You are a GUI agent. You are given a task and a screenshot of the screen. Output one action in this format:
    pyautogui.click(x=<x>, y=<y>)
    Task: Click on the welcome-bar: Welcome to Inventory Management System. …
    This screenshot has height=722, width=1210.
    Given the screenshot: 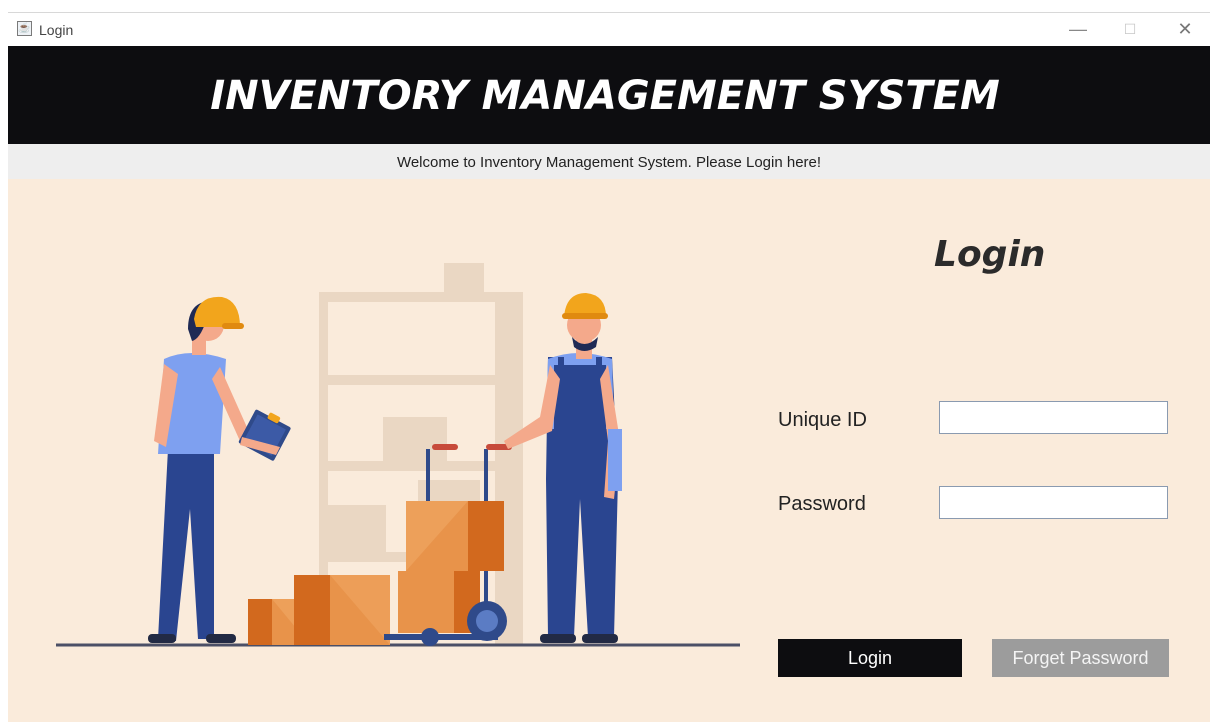 What is the action you would take?
    pyautogui.click(x=609, y=161)
    